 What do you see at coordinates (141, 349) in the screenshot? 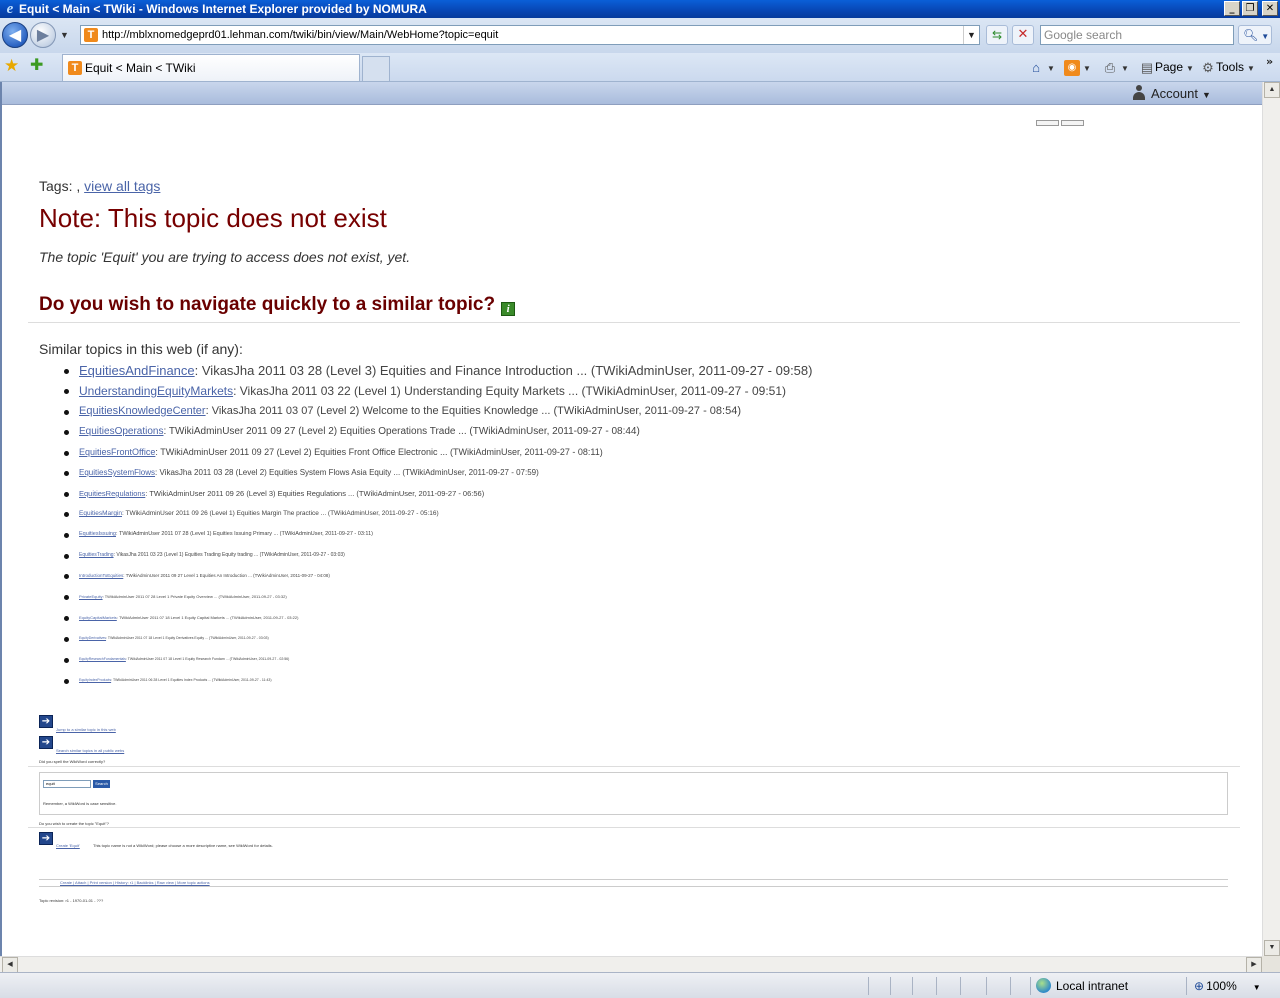
I see `similar-topics-label: Similar topics in this web (if any):` at bounding box center [141, 349].